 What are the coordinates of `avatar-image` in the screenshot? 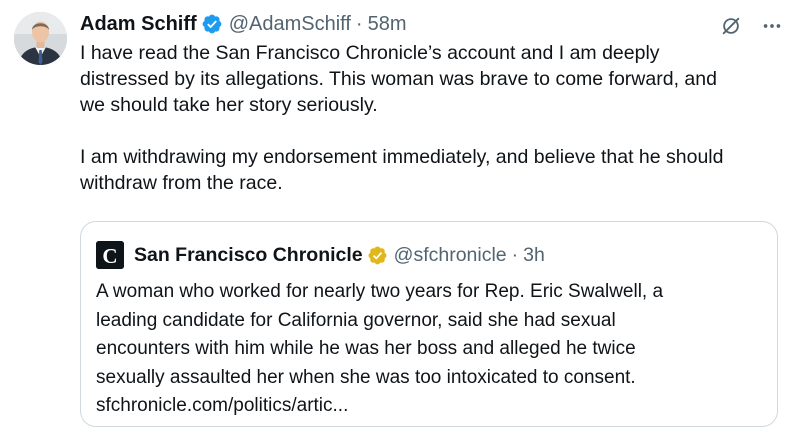 It's located at (40, 38).